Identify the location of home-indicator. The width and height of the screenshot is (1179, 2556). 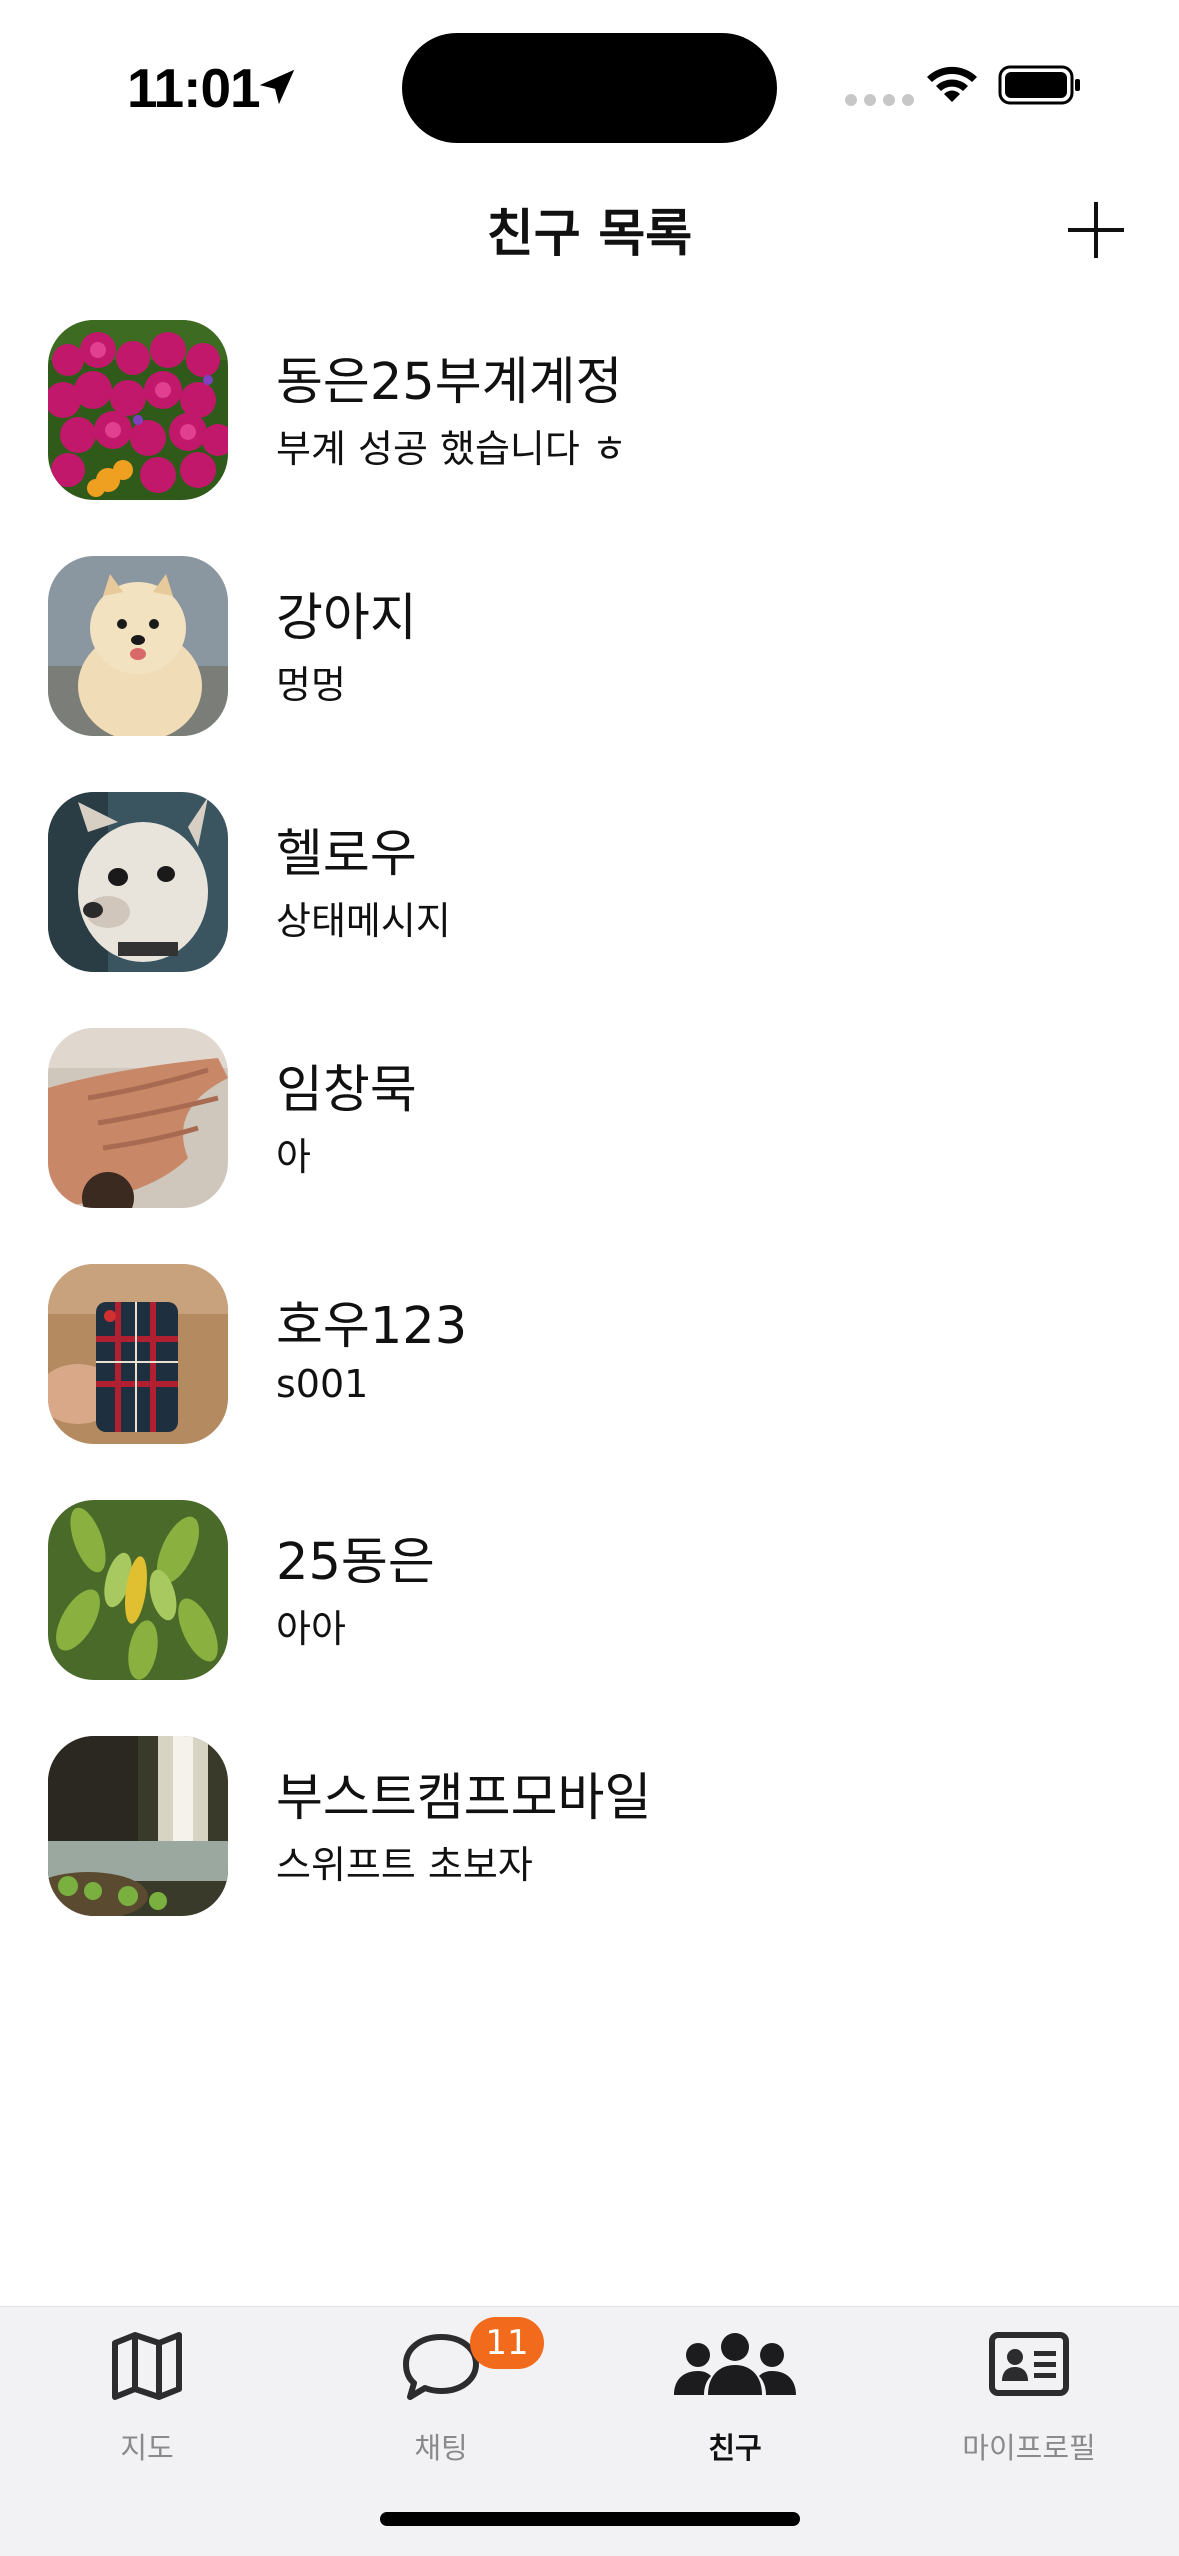
(590, 2519).